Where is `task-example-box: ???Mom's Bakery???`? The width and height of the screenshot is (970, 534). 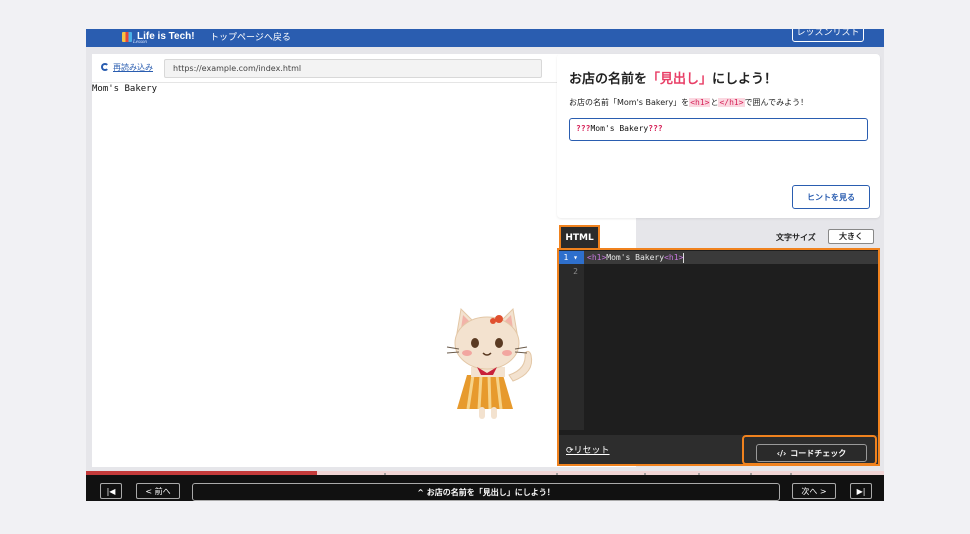 task-example-box: ???Mom's Bakery??? is located at coordinates (718, 129).